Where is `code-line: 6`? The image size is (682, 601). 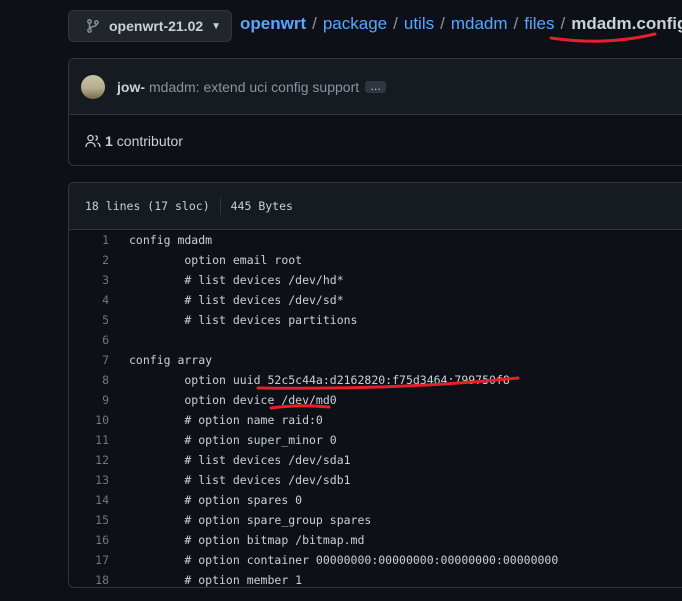
code-line: 6 is located at coordinates (375, 340).